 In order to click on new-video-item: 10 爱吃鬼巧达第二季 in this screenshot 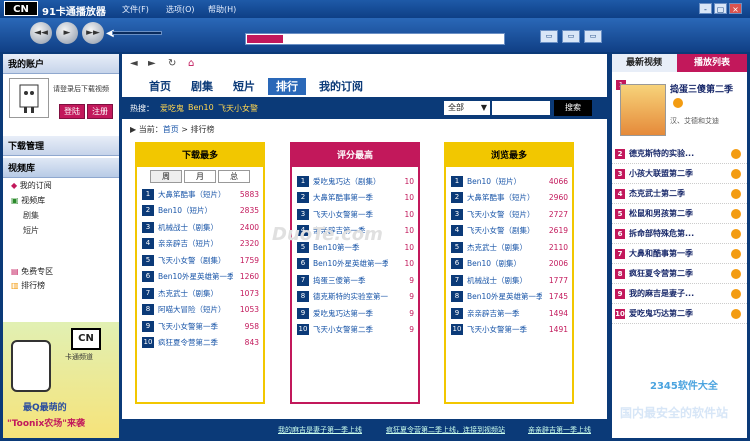, I will do `click(679, 314)`.